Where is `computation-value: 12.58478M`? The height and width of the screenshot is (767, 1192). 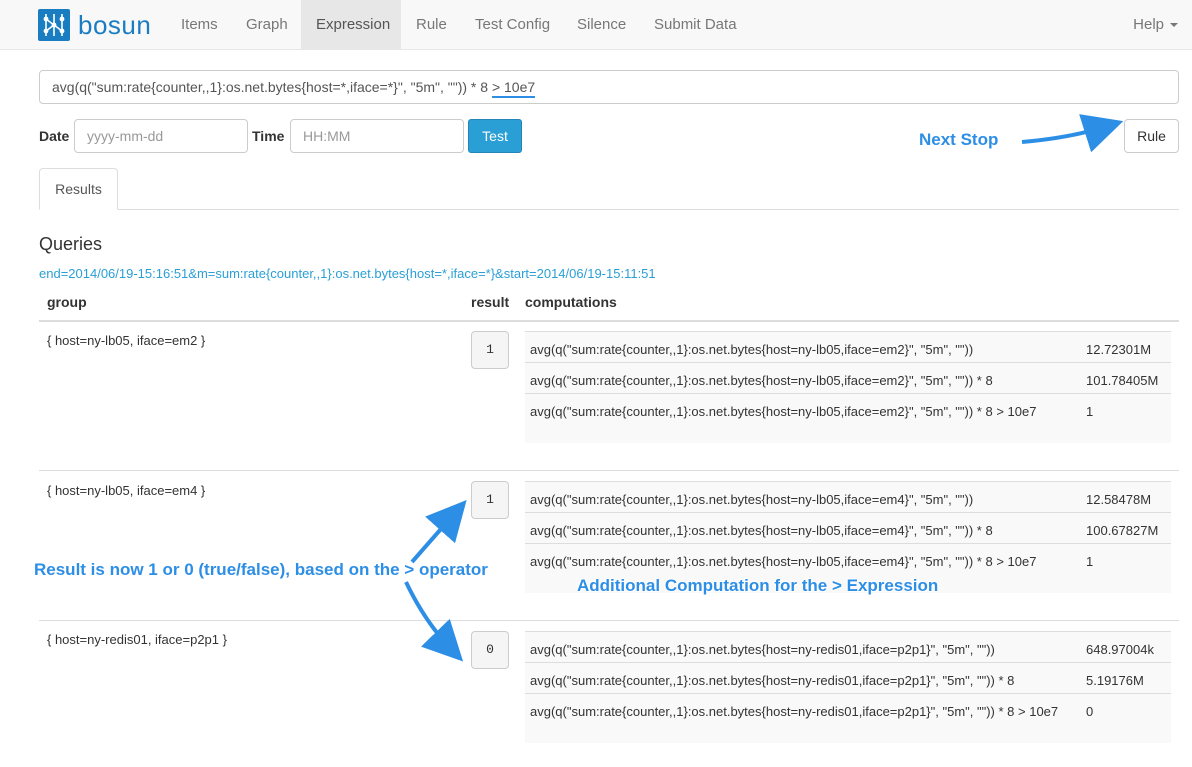 computation-value: 12.58478M is located at coordinates (1119, 499).